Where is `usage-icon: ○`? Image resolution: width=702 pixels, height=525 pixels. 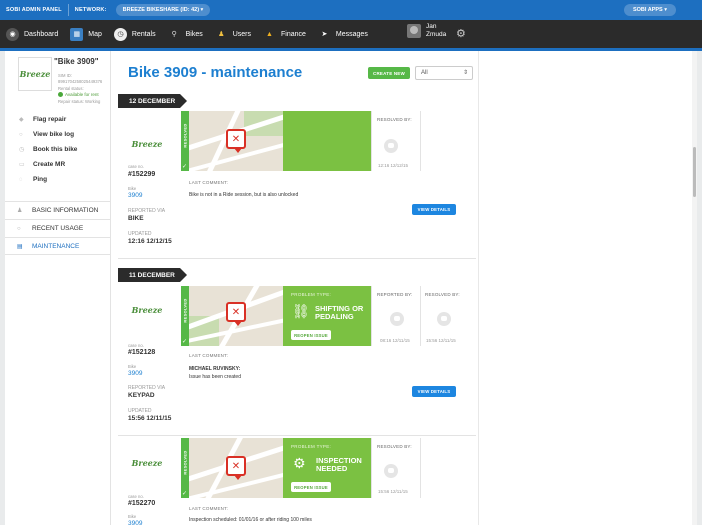 usage-icon: ○ is located at coordinates (19, 228).